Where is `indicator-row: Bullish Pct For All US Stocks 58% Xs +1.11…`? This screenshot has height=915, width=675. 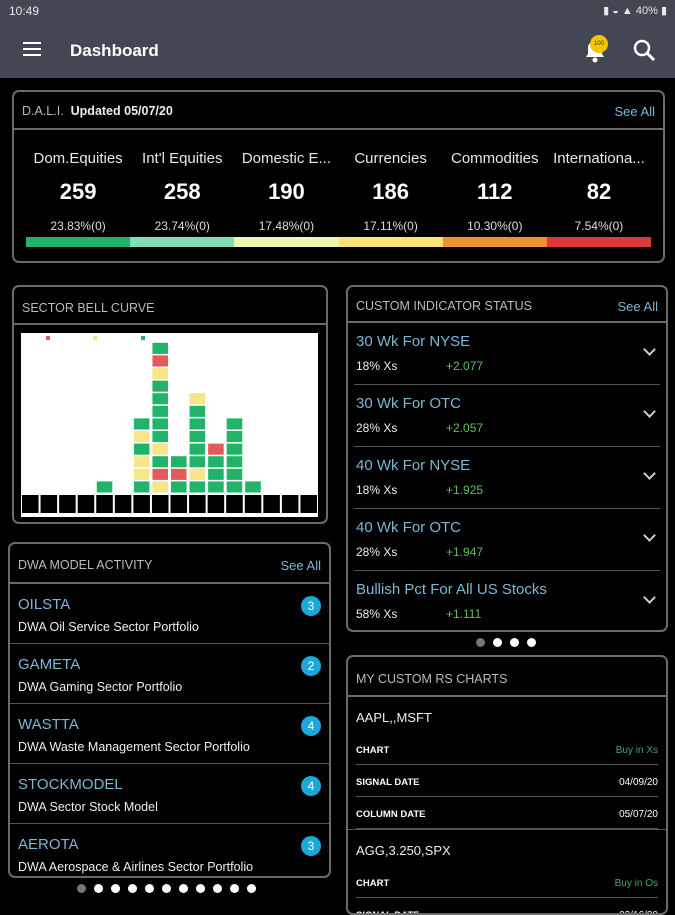
indicator-row: Bullish Pct For All US Stocks 58% Xs +1.11… is located at coordinates (507, 600).